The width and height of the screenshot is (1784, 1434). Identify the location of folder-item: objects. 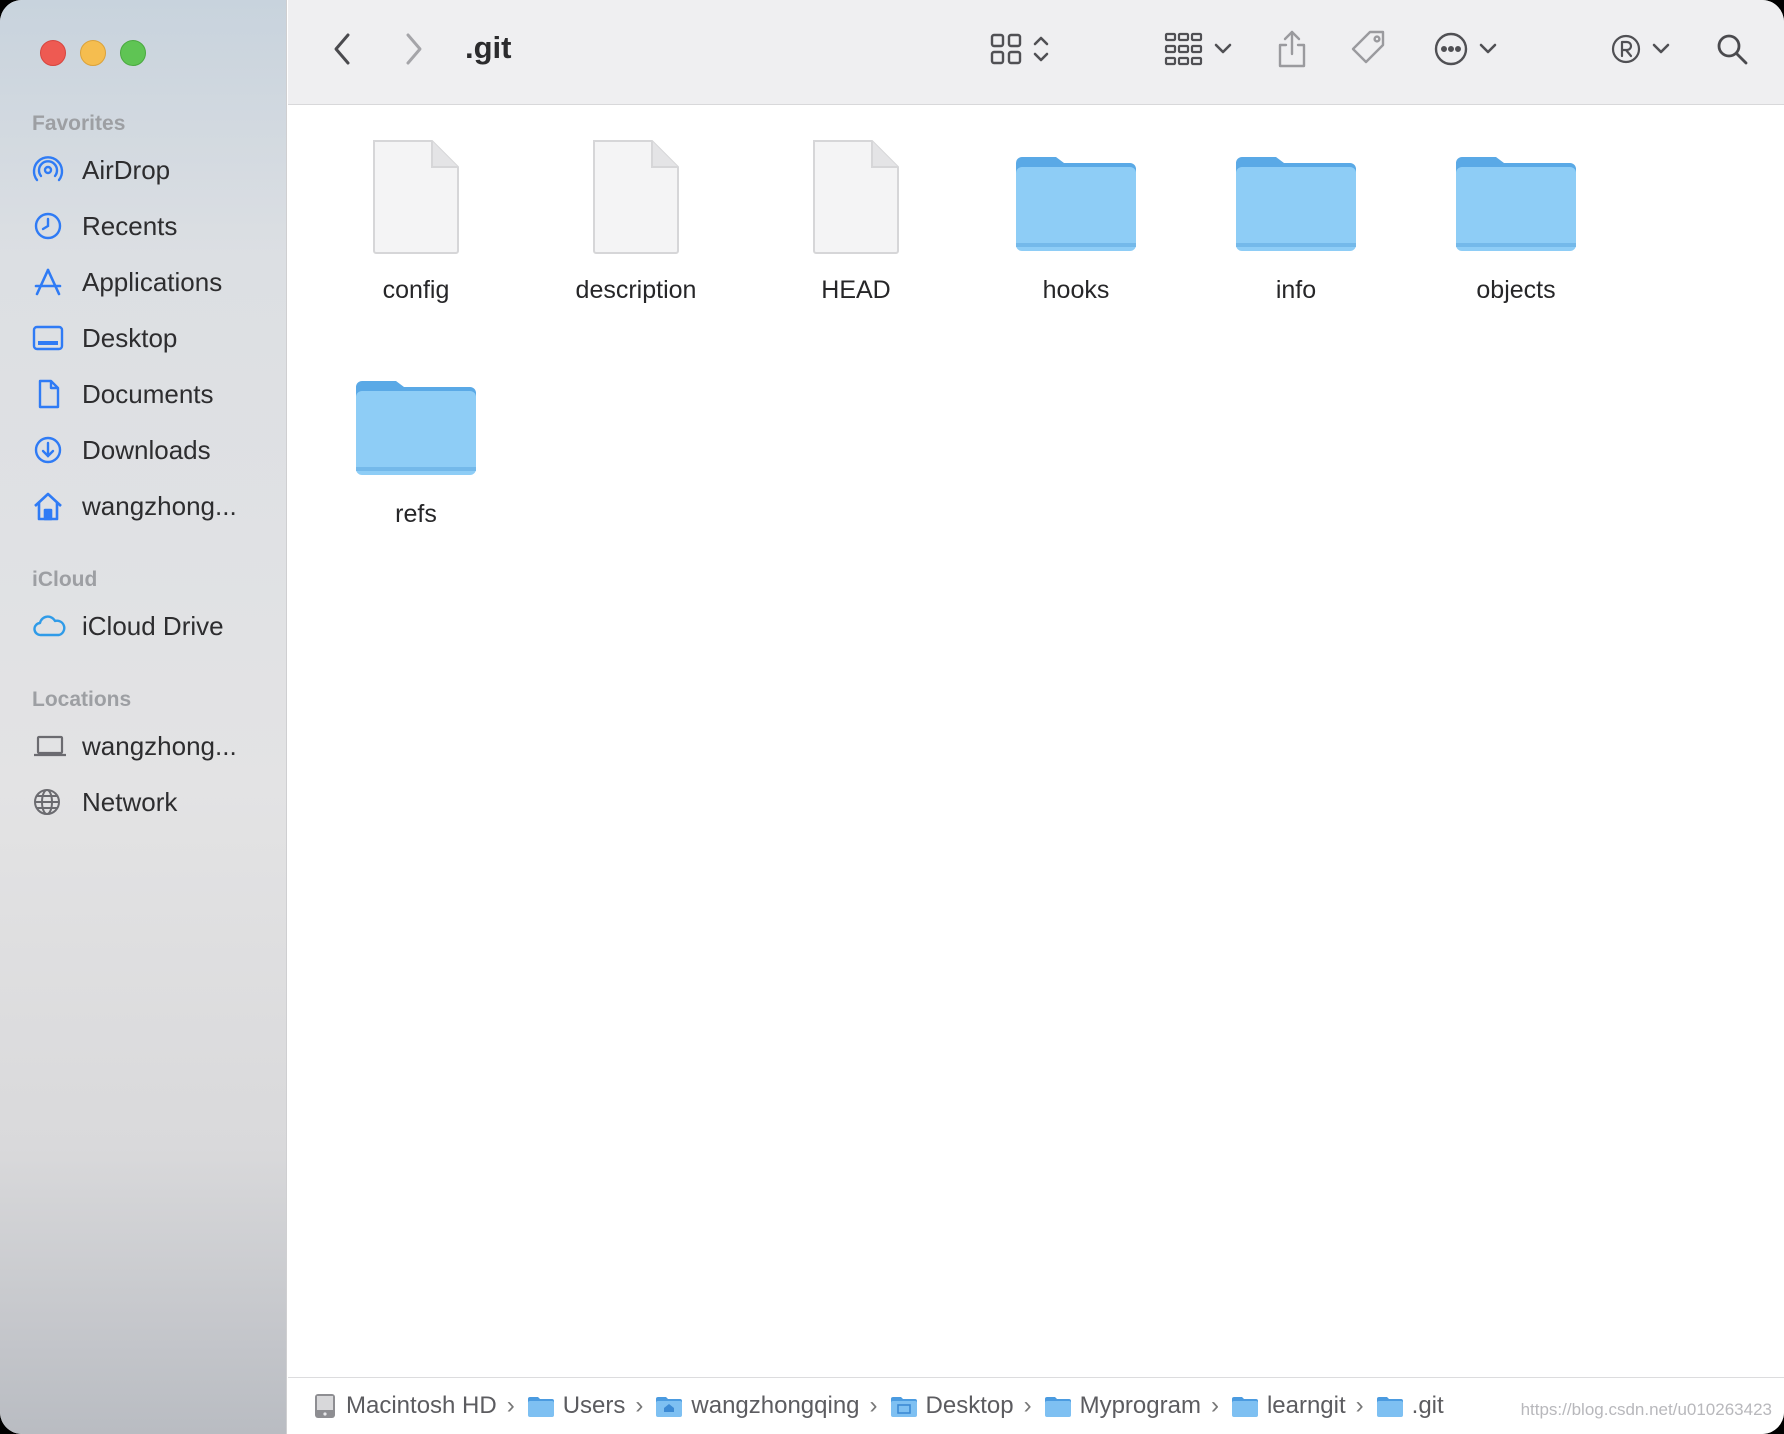
(1516, 221).